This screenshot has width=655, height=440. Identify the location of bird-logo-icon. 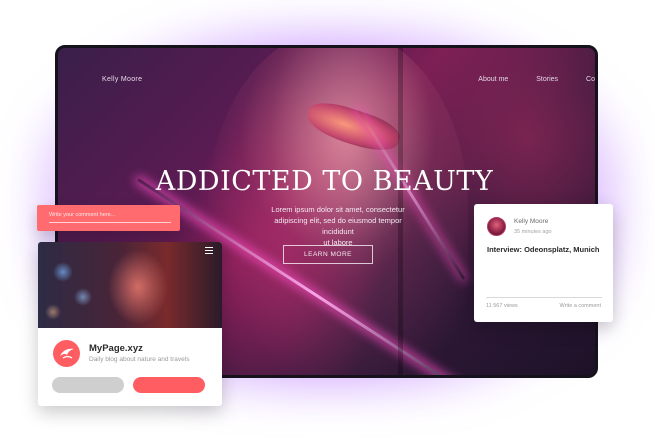
(66, 353).